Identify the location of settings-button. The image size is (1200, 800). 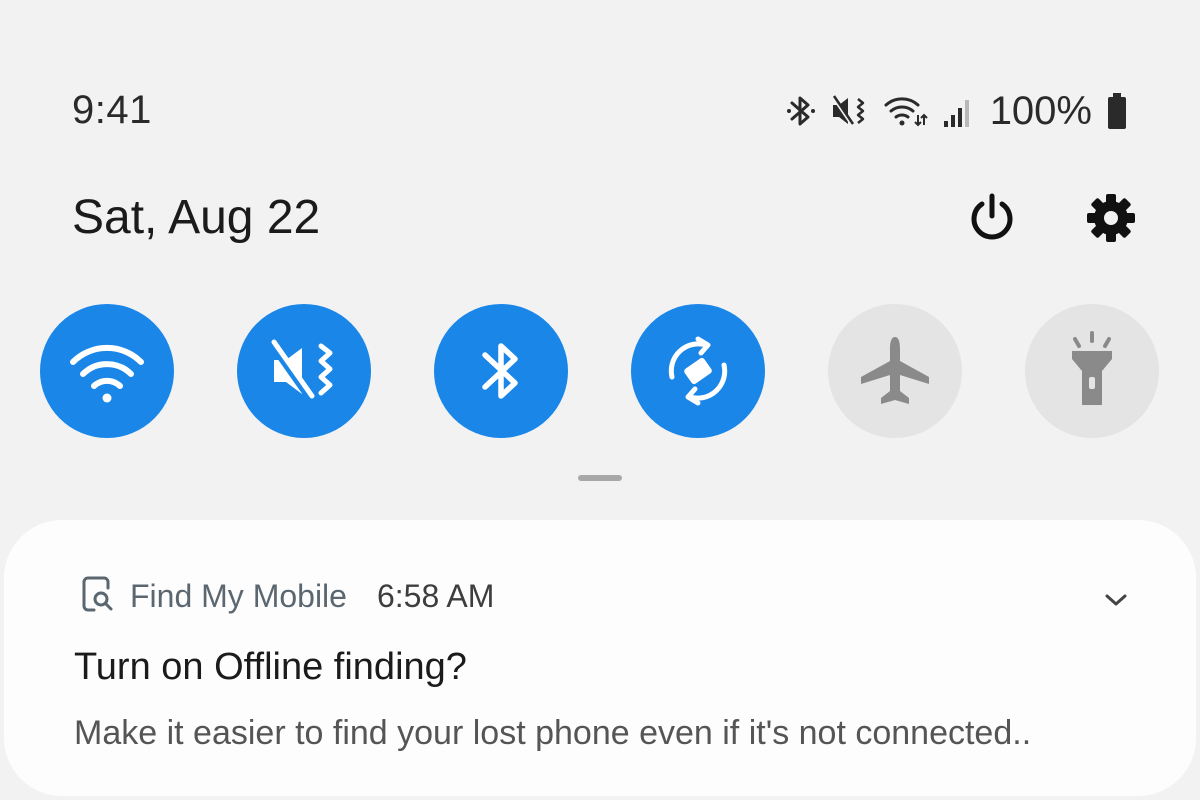
(1111, 218).